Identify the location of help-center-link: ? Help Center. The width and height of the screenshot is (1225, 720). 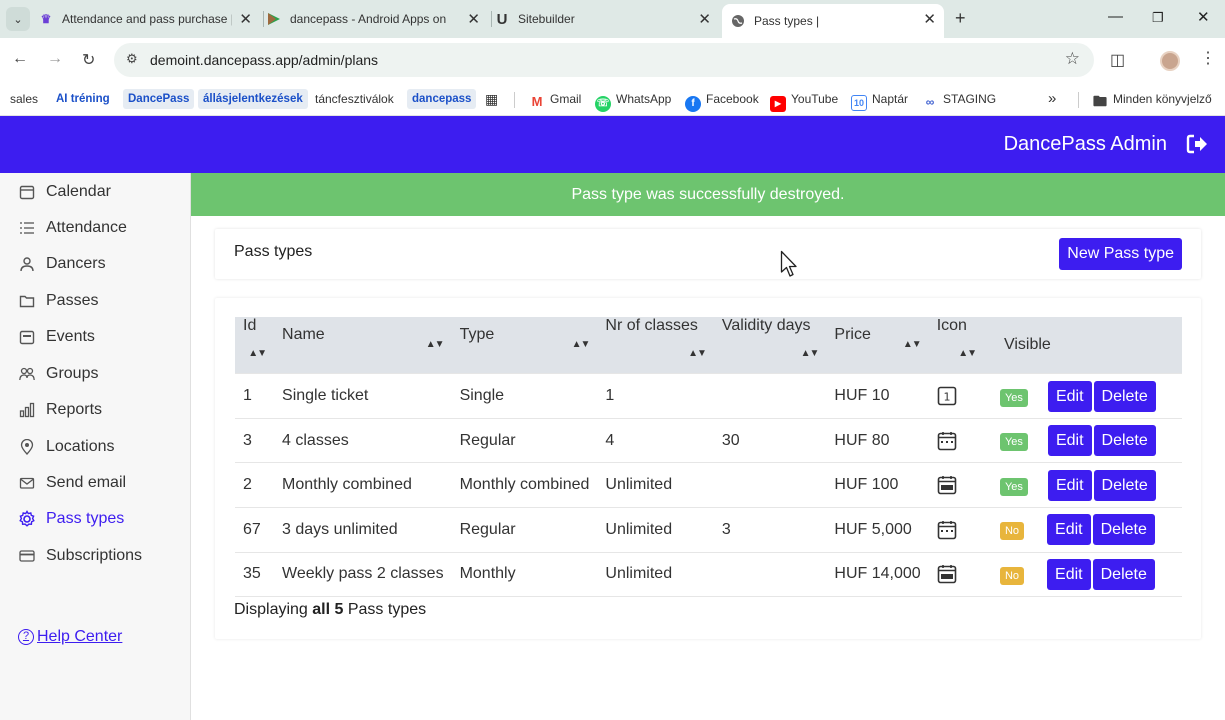
(70, 637).